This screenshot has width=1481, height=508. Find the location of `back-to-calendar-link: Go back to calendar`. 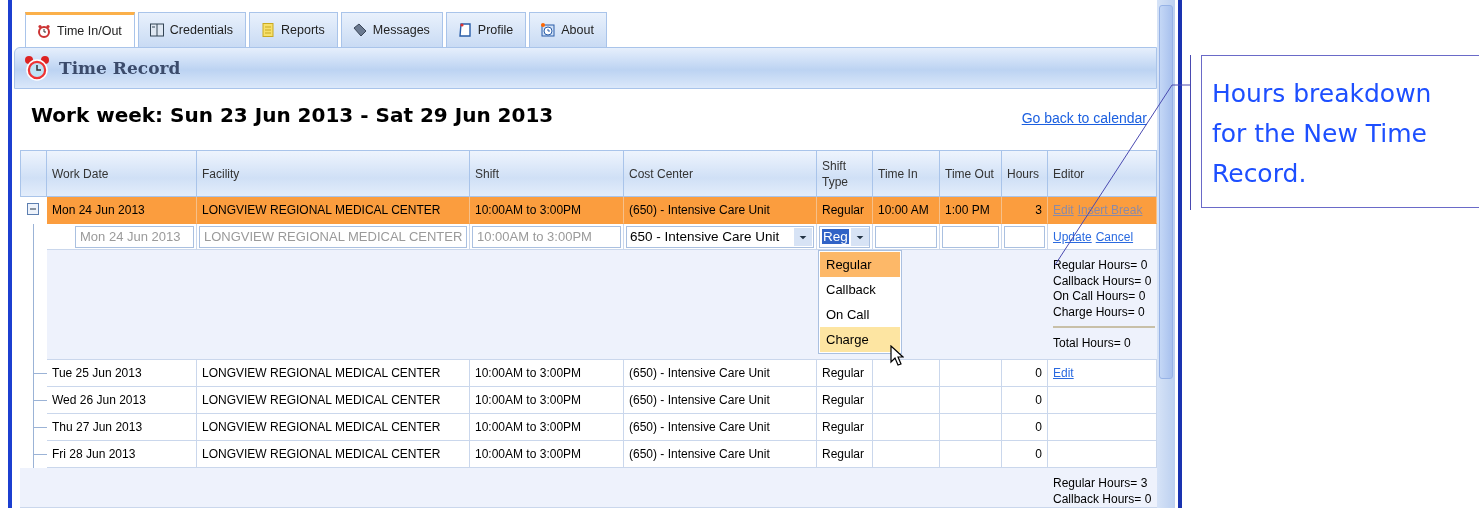

back-to-calendar-link: Go back to calendar is located at coordinates (1084, 118).